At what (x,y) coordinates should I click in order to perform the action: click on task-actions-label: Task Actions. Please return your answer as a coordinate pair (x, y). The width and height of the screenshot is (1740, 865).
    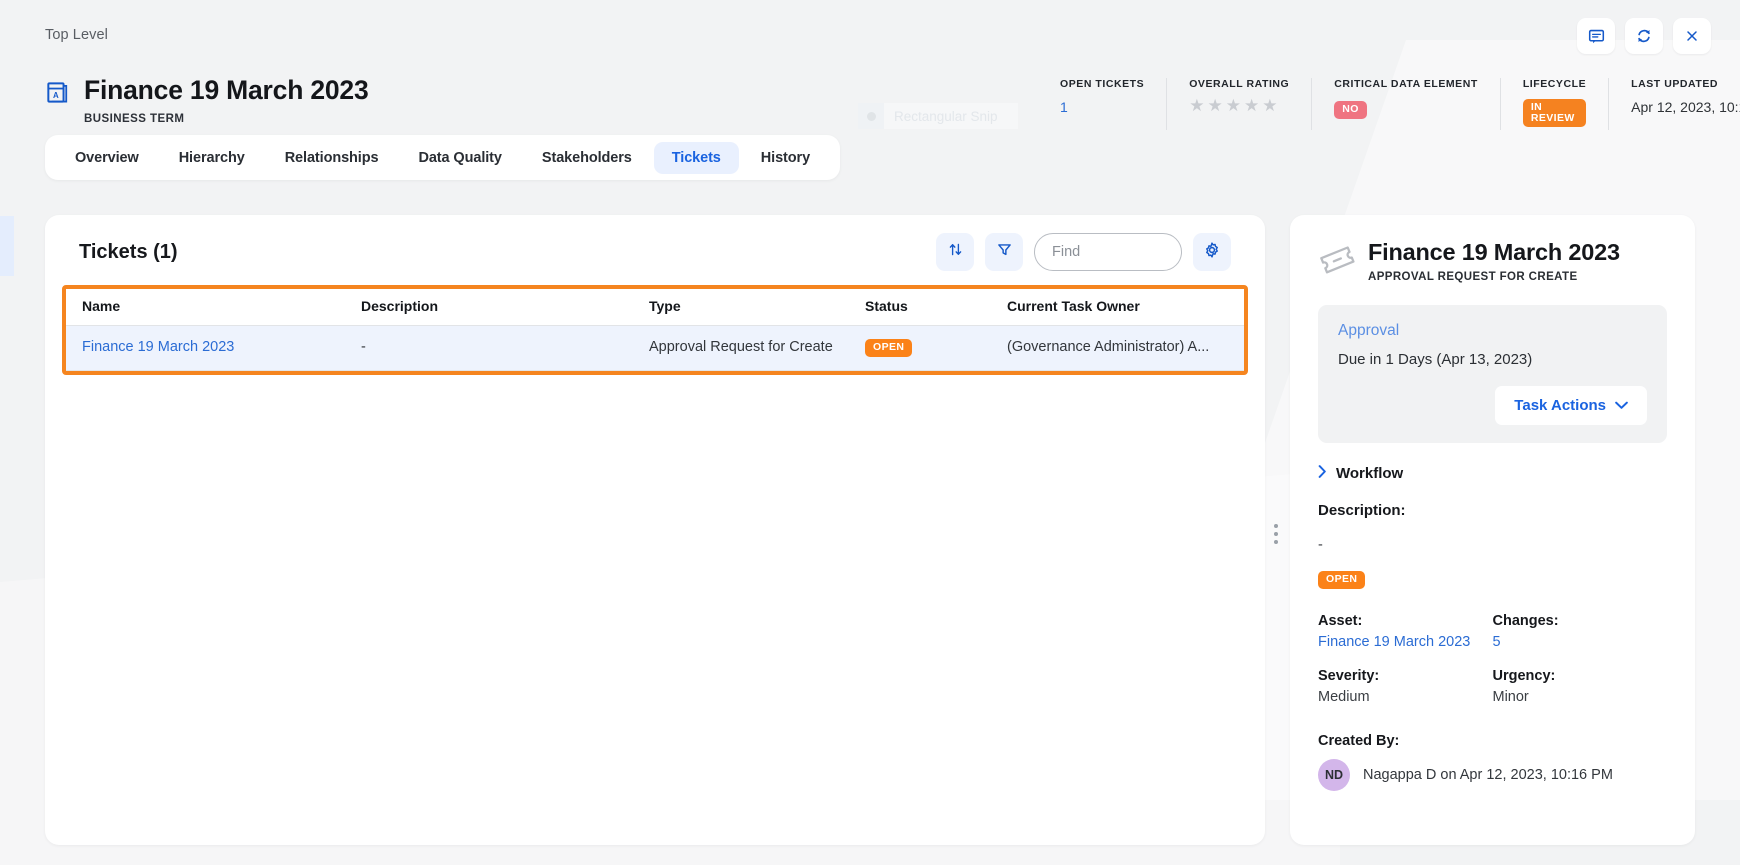
    Looking at the image, I should click on (1560, 405).